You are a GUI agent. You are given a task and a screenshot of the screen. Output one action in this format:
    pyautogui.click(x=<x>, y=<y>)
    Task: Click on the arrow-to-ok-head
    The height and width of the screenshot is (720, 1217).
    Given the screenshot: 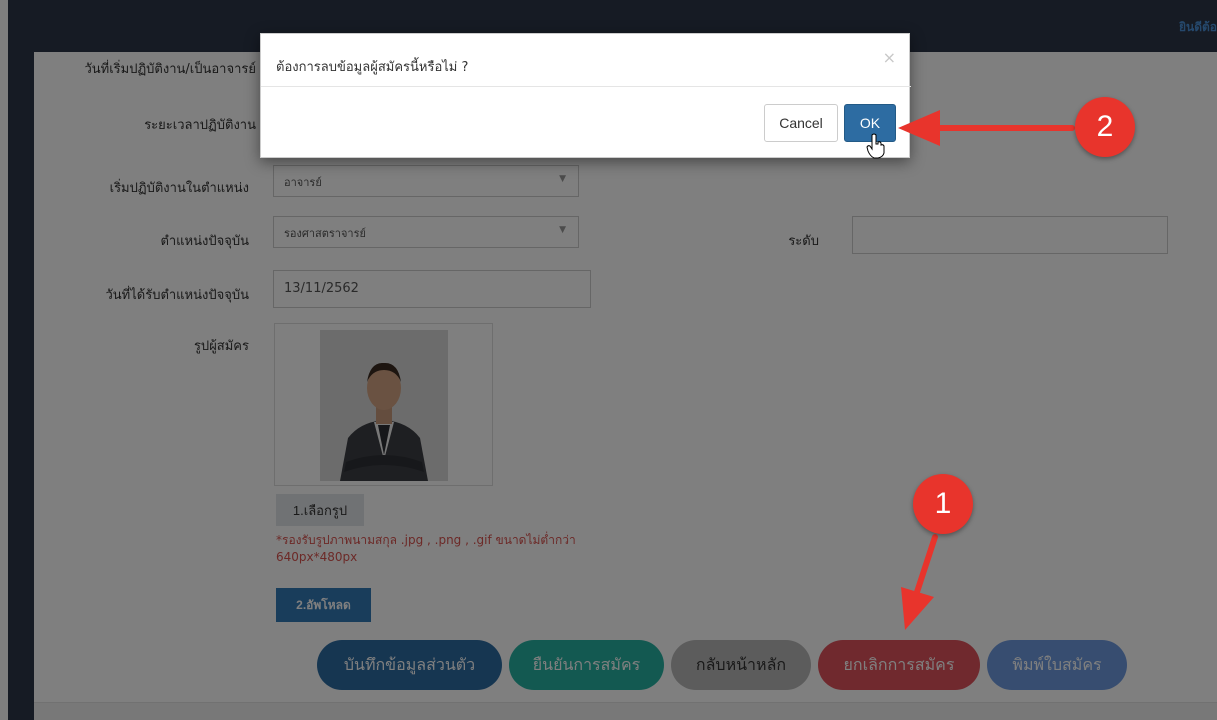 What is the action you would take?
    pyautogui.click(x=919, y=128)
    